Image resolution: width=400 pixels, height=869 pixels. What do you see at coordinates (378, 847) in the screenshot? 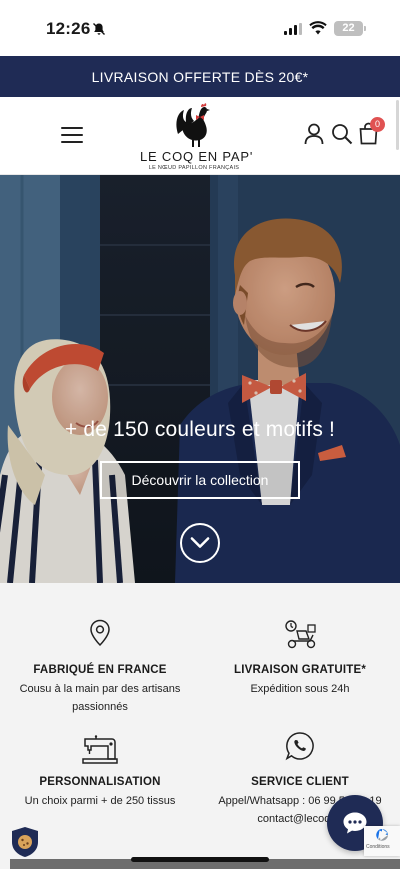
I see `recaptcha-conditions: Conditions` at bounding box center [378, 847].